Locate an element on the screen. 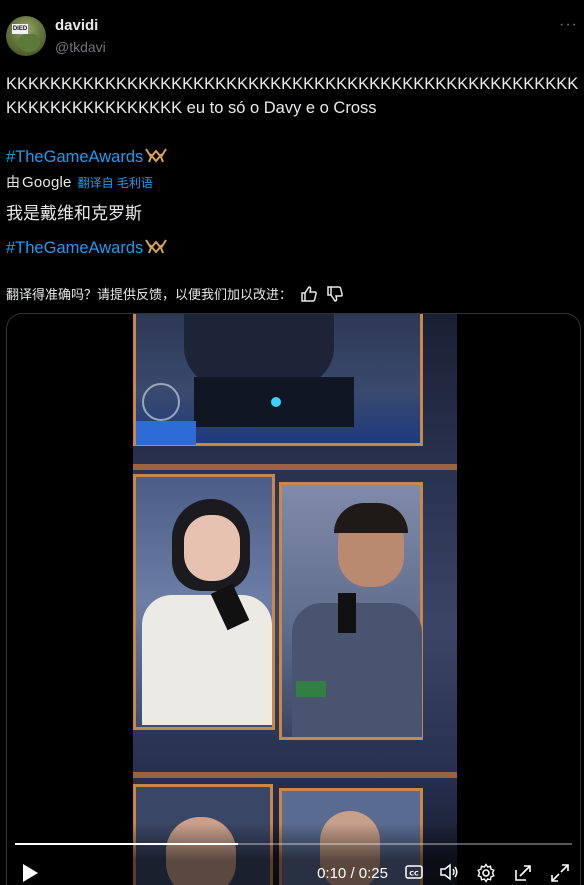 The image size is (584, 885). fullscreen-icon is located at coordinates (560, 874).